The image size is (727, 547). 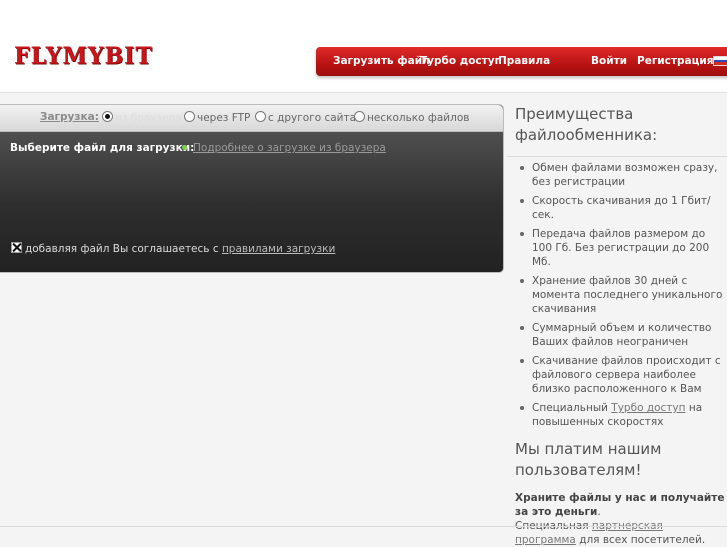 What do you see at coordinates (363, 526) in the screenshot?
I see `footer-divider` at bounding box center [363, 526].